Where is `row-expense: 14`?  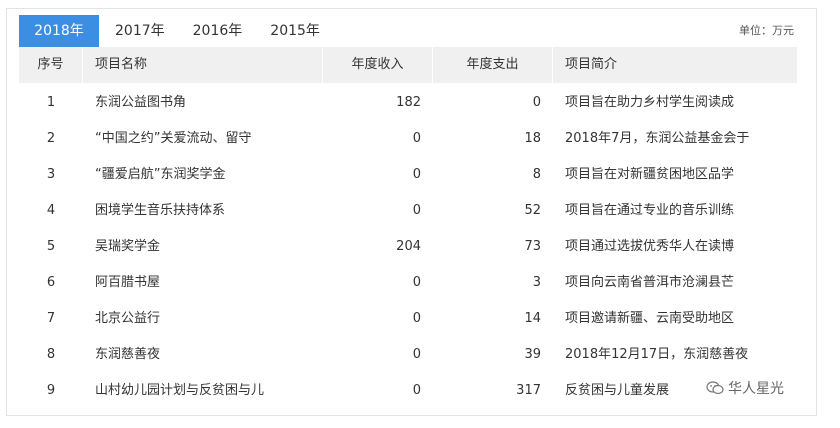 row-expense: 14 is located at coordinates (532, 318).